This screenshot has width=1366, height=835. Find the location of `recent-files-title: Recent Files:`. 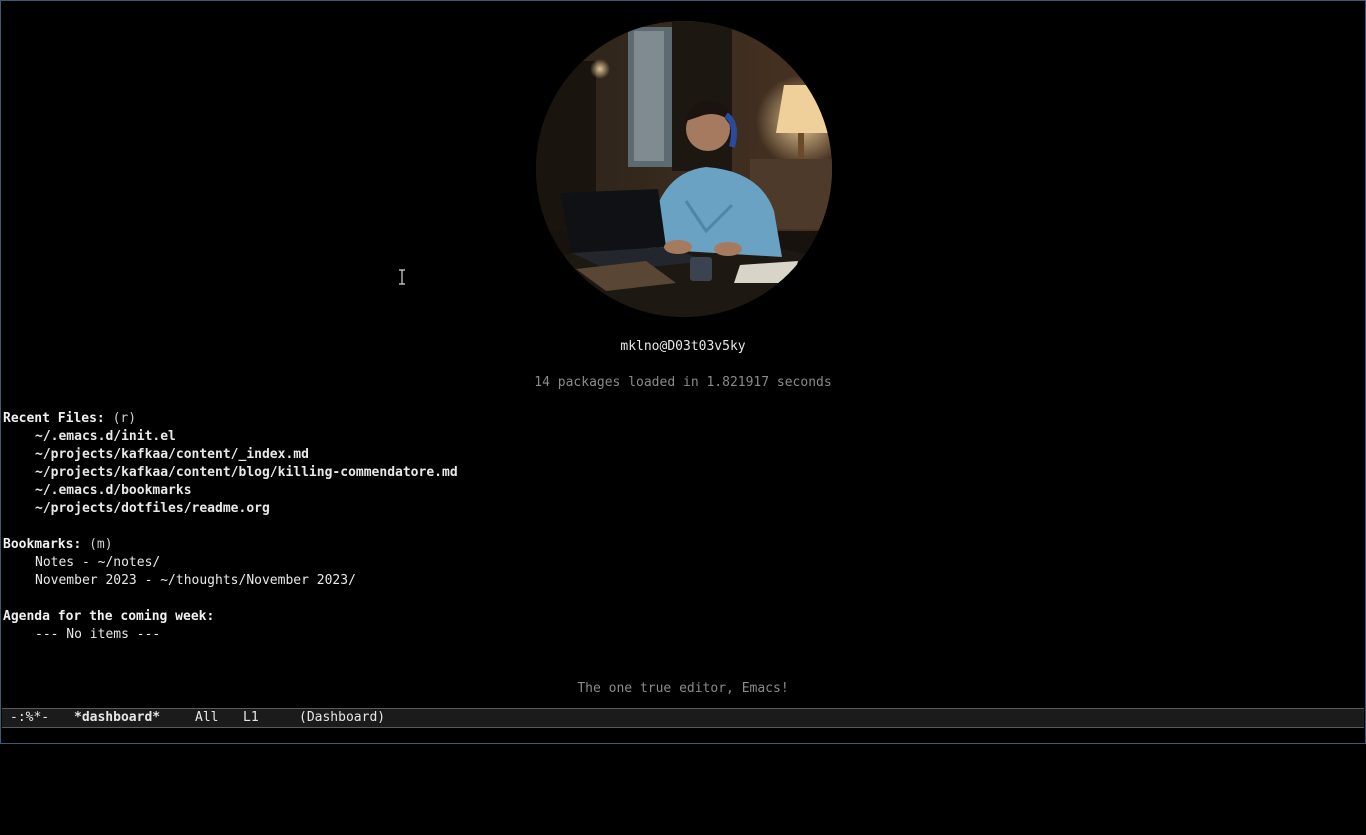

recent-files-title: Recent Files: is located at coordinates (54, 418).